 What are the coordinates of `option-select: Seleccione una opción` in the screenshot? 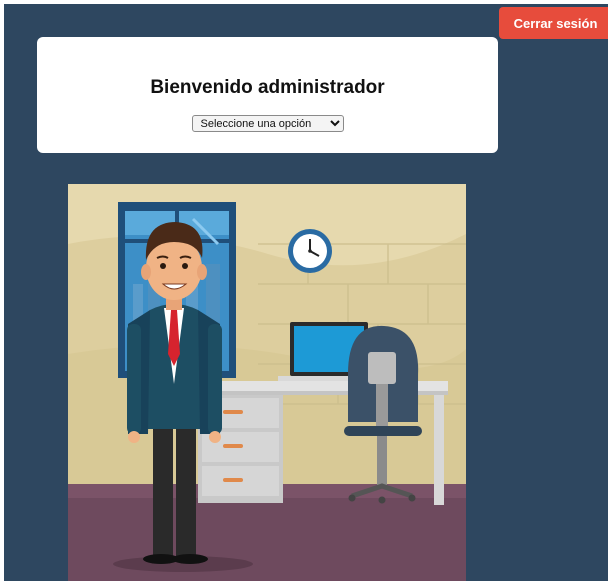 It's located at (267, 123).